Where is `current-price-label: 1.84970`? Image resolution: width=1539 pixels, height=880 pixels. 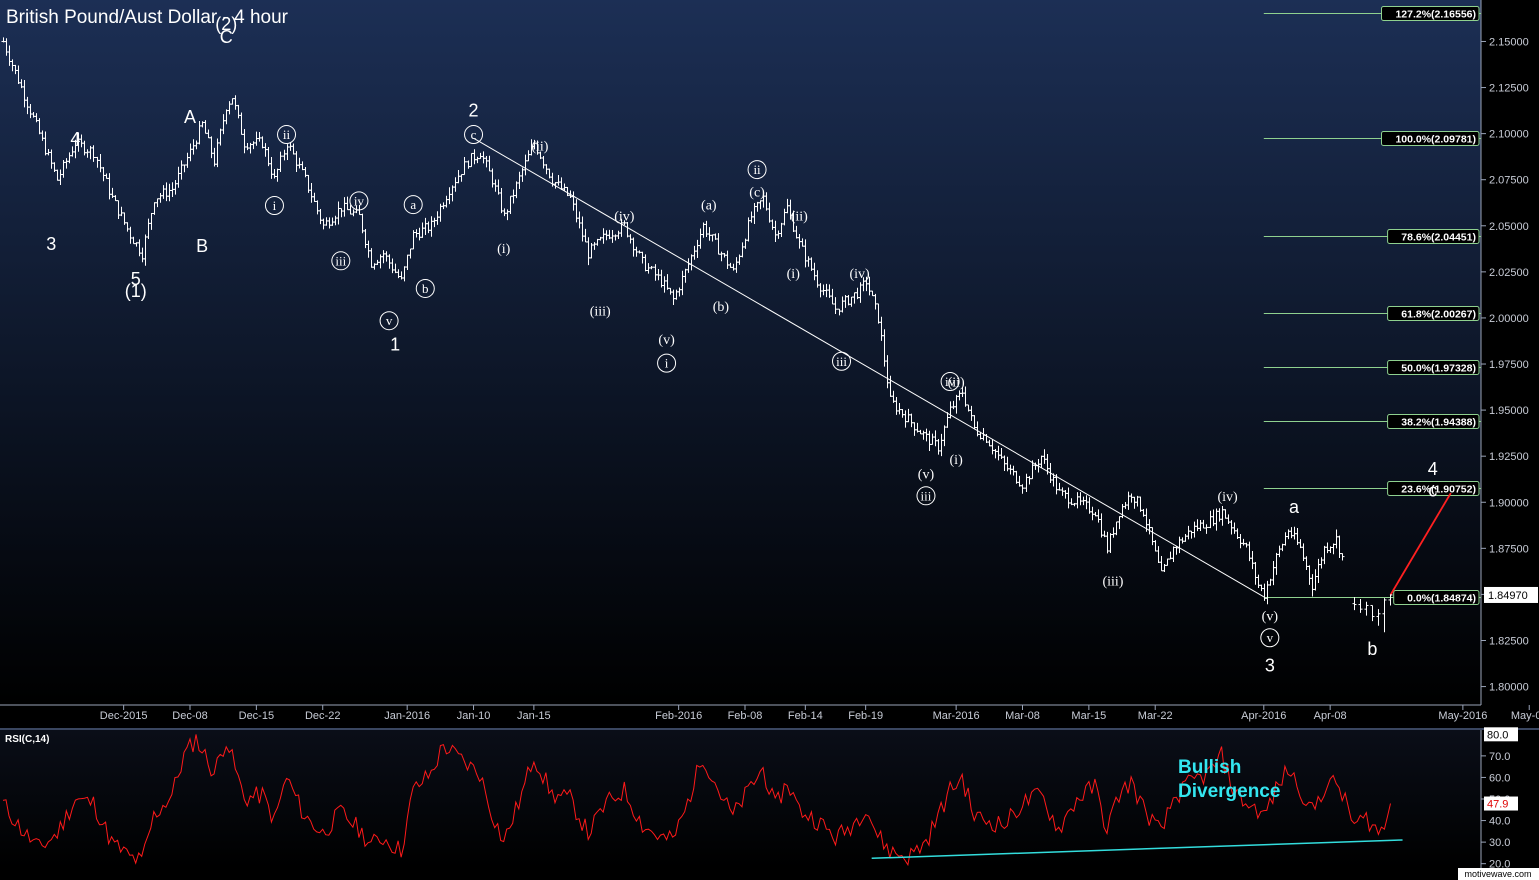
current-price-label: 1.84970 is located at coordinates (1508, 596).